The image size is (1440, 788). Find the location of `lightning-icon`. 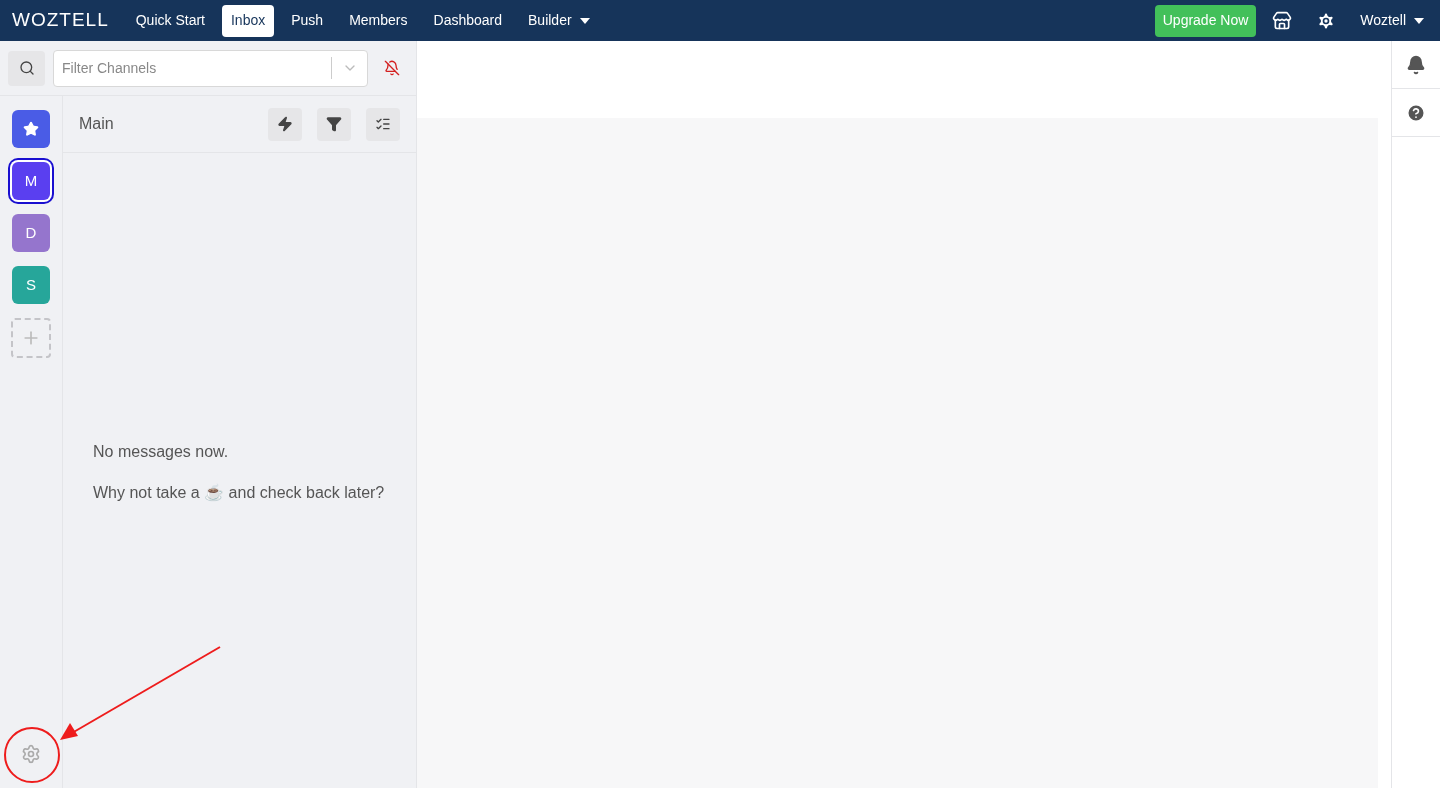

lightning-icon is located at coordinates (285, 124).